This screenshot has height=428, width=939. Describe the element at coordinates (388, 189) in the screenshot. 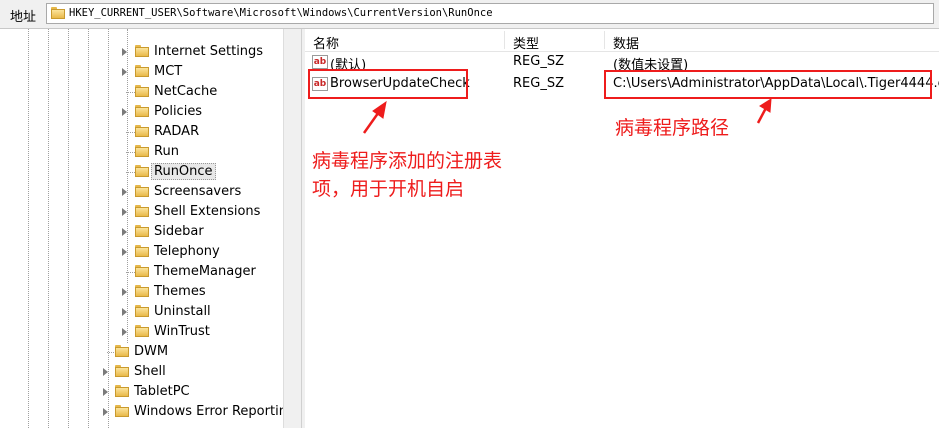

I see `annotation-registry-line2: 项，用于开机自启` at that location.